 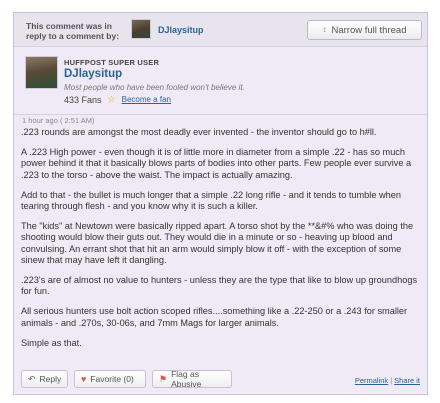 I want to click on flag-abusive-button: ⚑ Flag as Abusive, so click(x=192, y=379).